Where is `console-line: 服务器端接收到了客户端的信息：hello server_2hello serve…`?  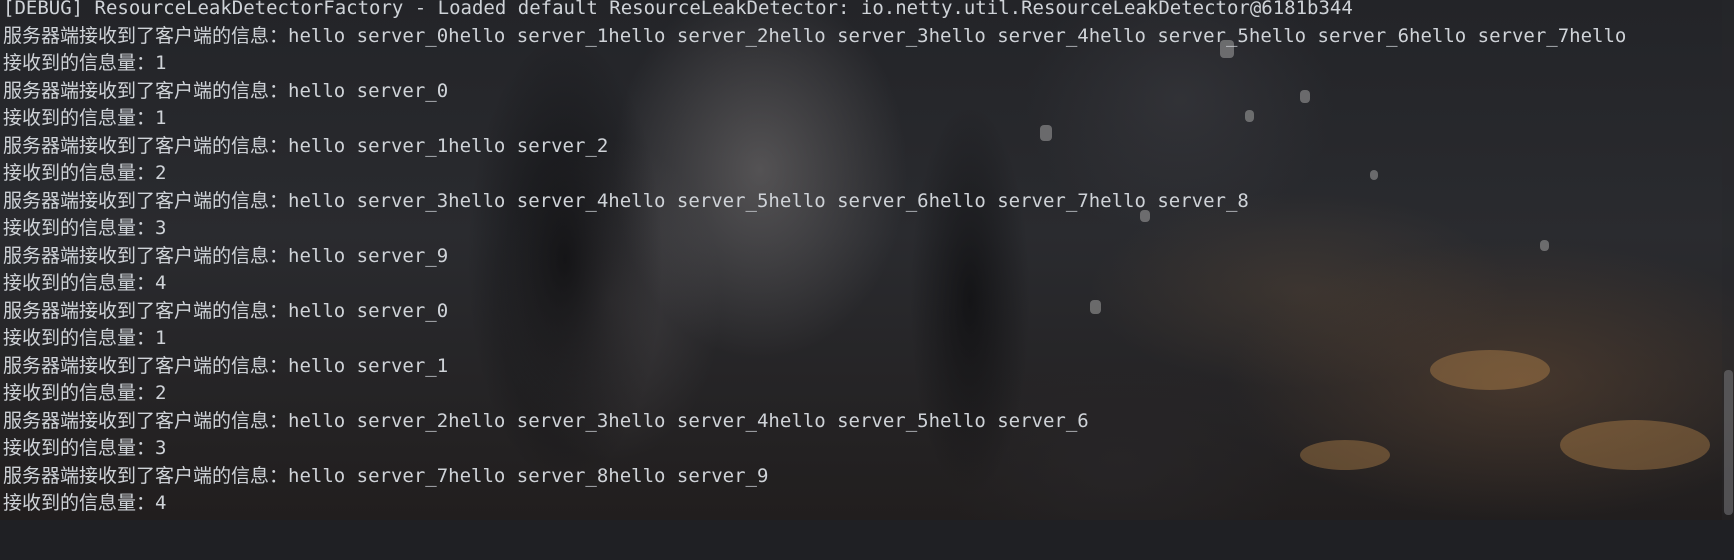 console-line: 服务器端接收到了客户端的信息：hello server_2hello serve… is located at coordinates (546, 420).